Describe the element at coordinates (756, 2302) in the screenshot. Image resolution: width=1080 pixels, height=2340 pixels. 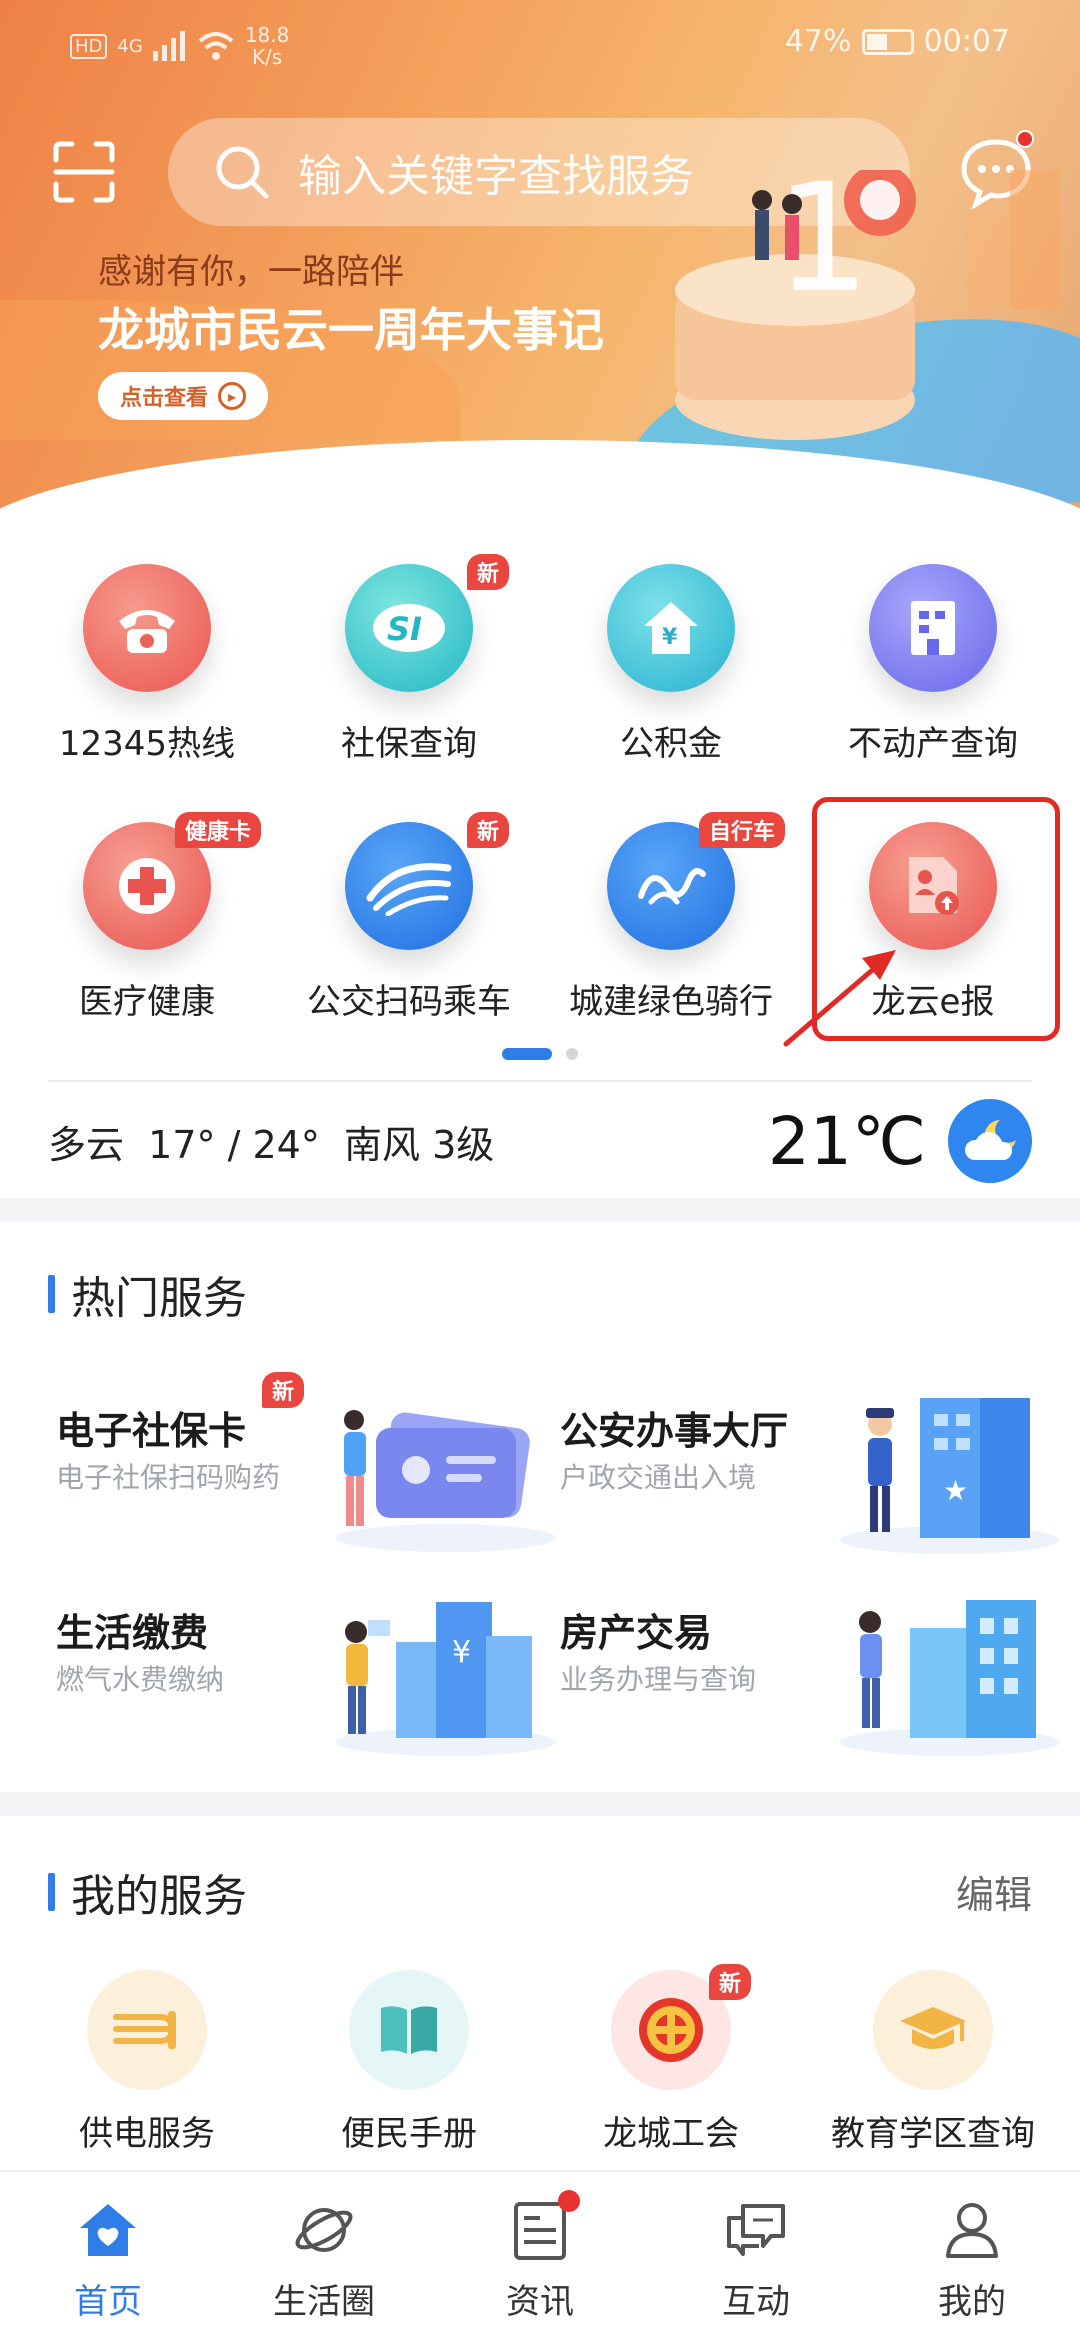
I see `tab-label: 互动` at that location.